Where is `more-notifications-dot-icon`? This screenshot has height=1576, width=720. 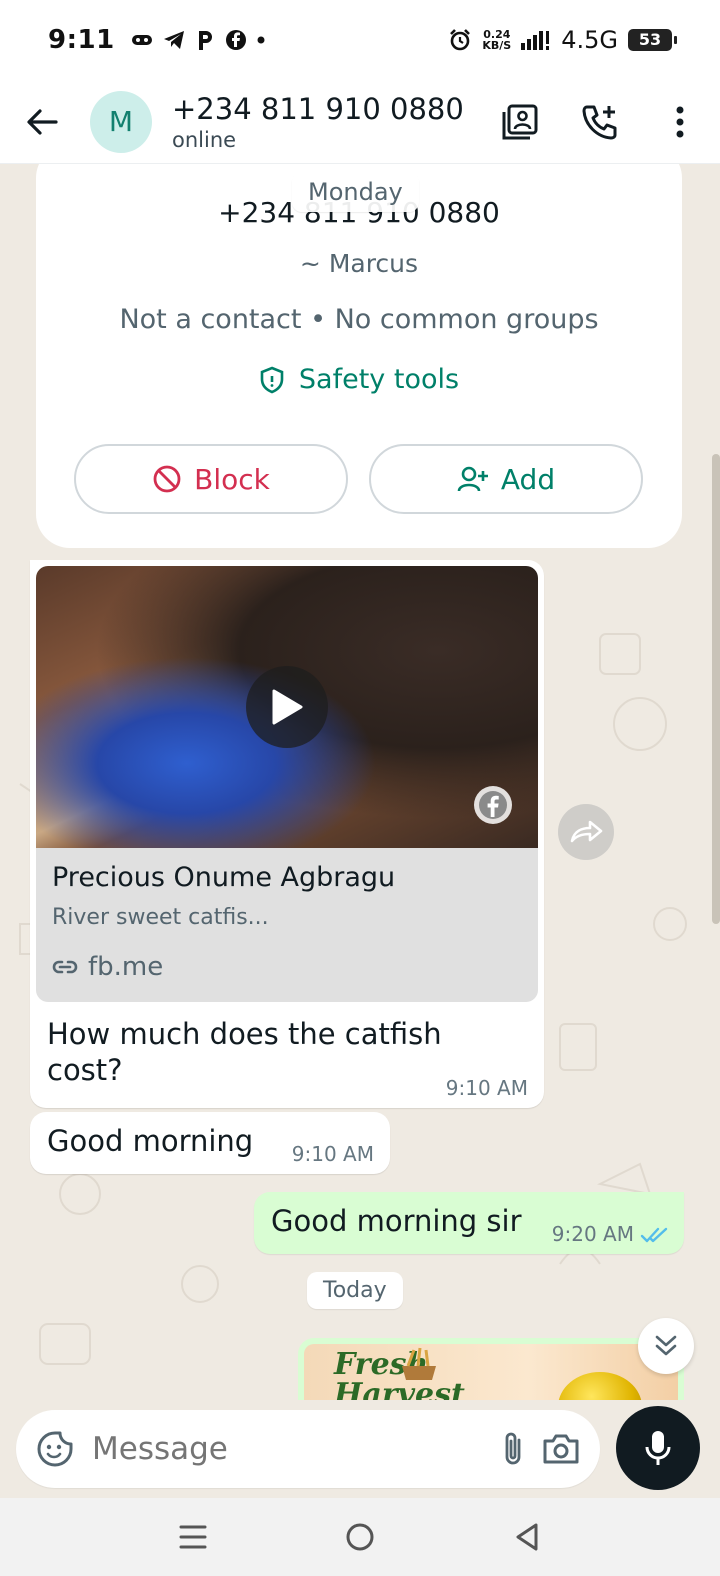
more-notifications-dot-icon is located at coordinates (261, 40).